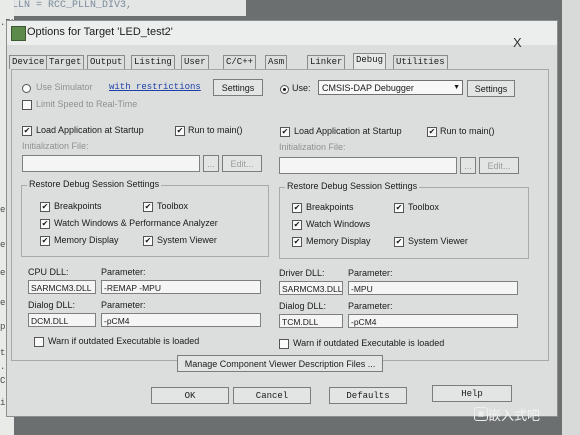  Describe the element at coordinates (124, 341) in the screenshot. I see `left-warn-label: Warn if outdated Executable is loaded` at that location.